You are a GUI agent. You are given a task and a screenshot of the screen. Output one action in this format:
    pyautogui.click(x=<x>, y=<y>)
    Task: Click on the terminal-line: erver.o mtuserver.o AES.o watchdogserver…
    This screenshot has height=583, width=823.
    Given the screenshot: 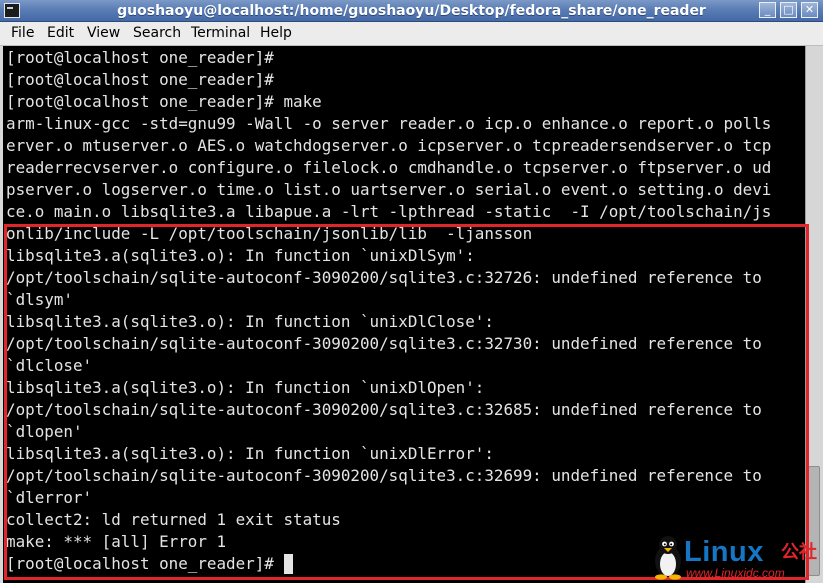 What is the action you would take?
    pyautogui.click(x=389, y=145)
    